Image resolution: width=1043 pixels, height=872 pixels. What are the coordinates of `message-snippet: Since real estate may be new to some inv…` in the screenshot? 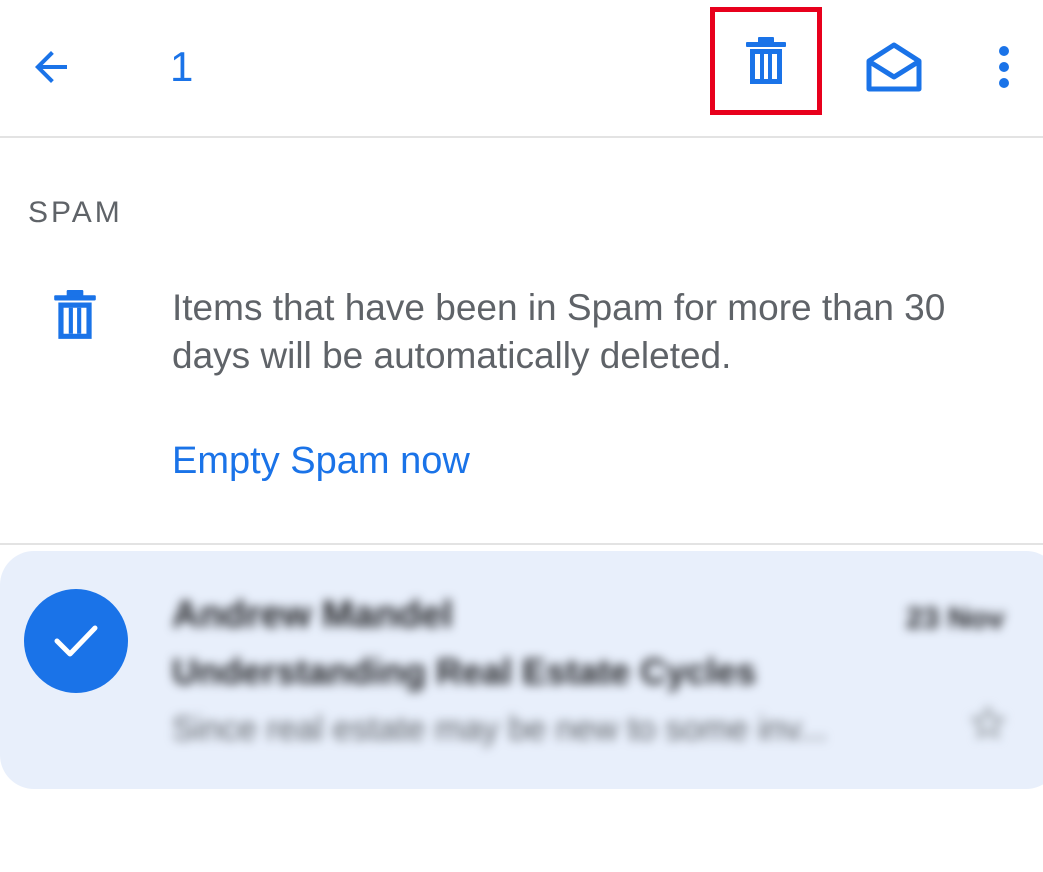 It's located at (500, 729).